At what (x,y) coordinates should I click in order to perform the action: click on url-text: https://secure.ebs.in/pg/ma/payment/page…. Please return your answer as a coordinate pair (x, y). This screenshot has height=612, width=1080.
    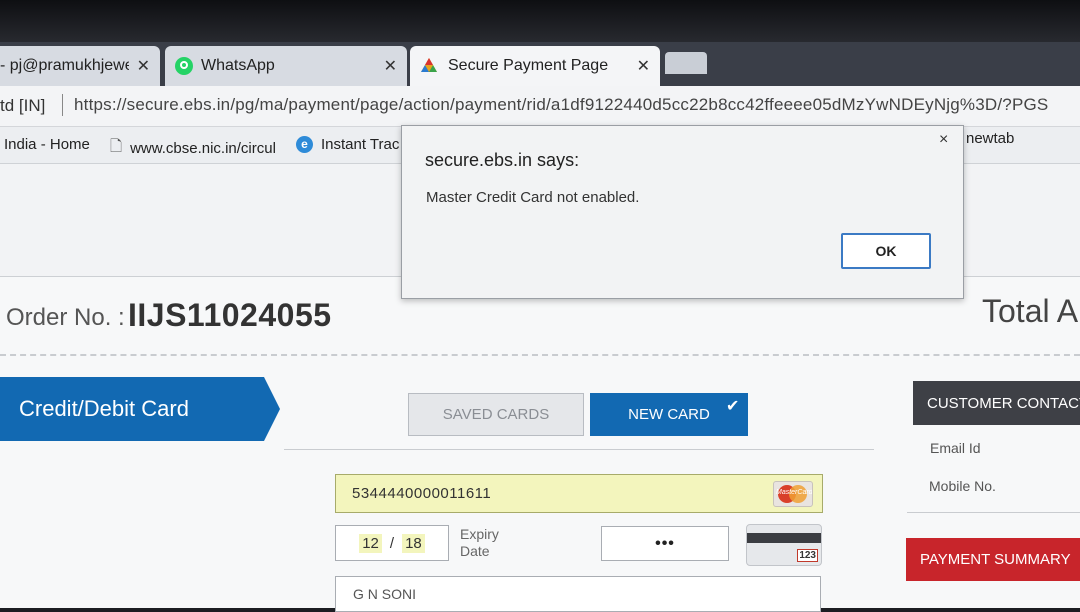
    Looking at the image, I should click on (561, 105).